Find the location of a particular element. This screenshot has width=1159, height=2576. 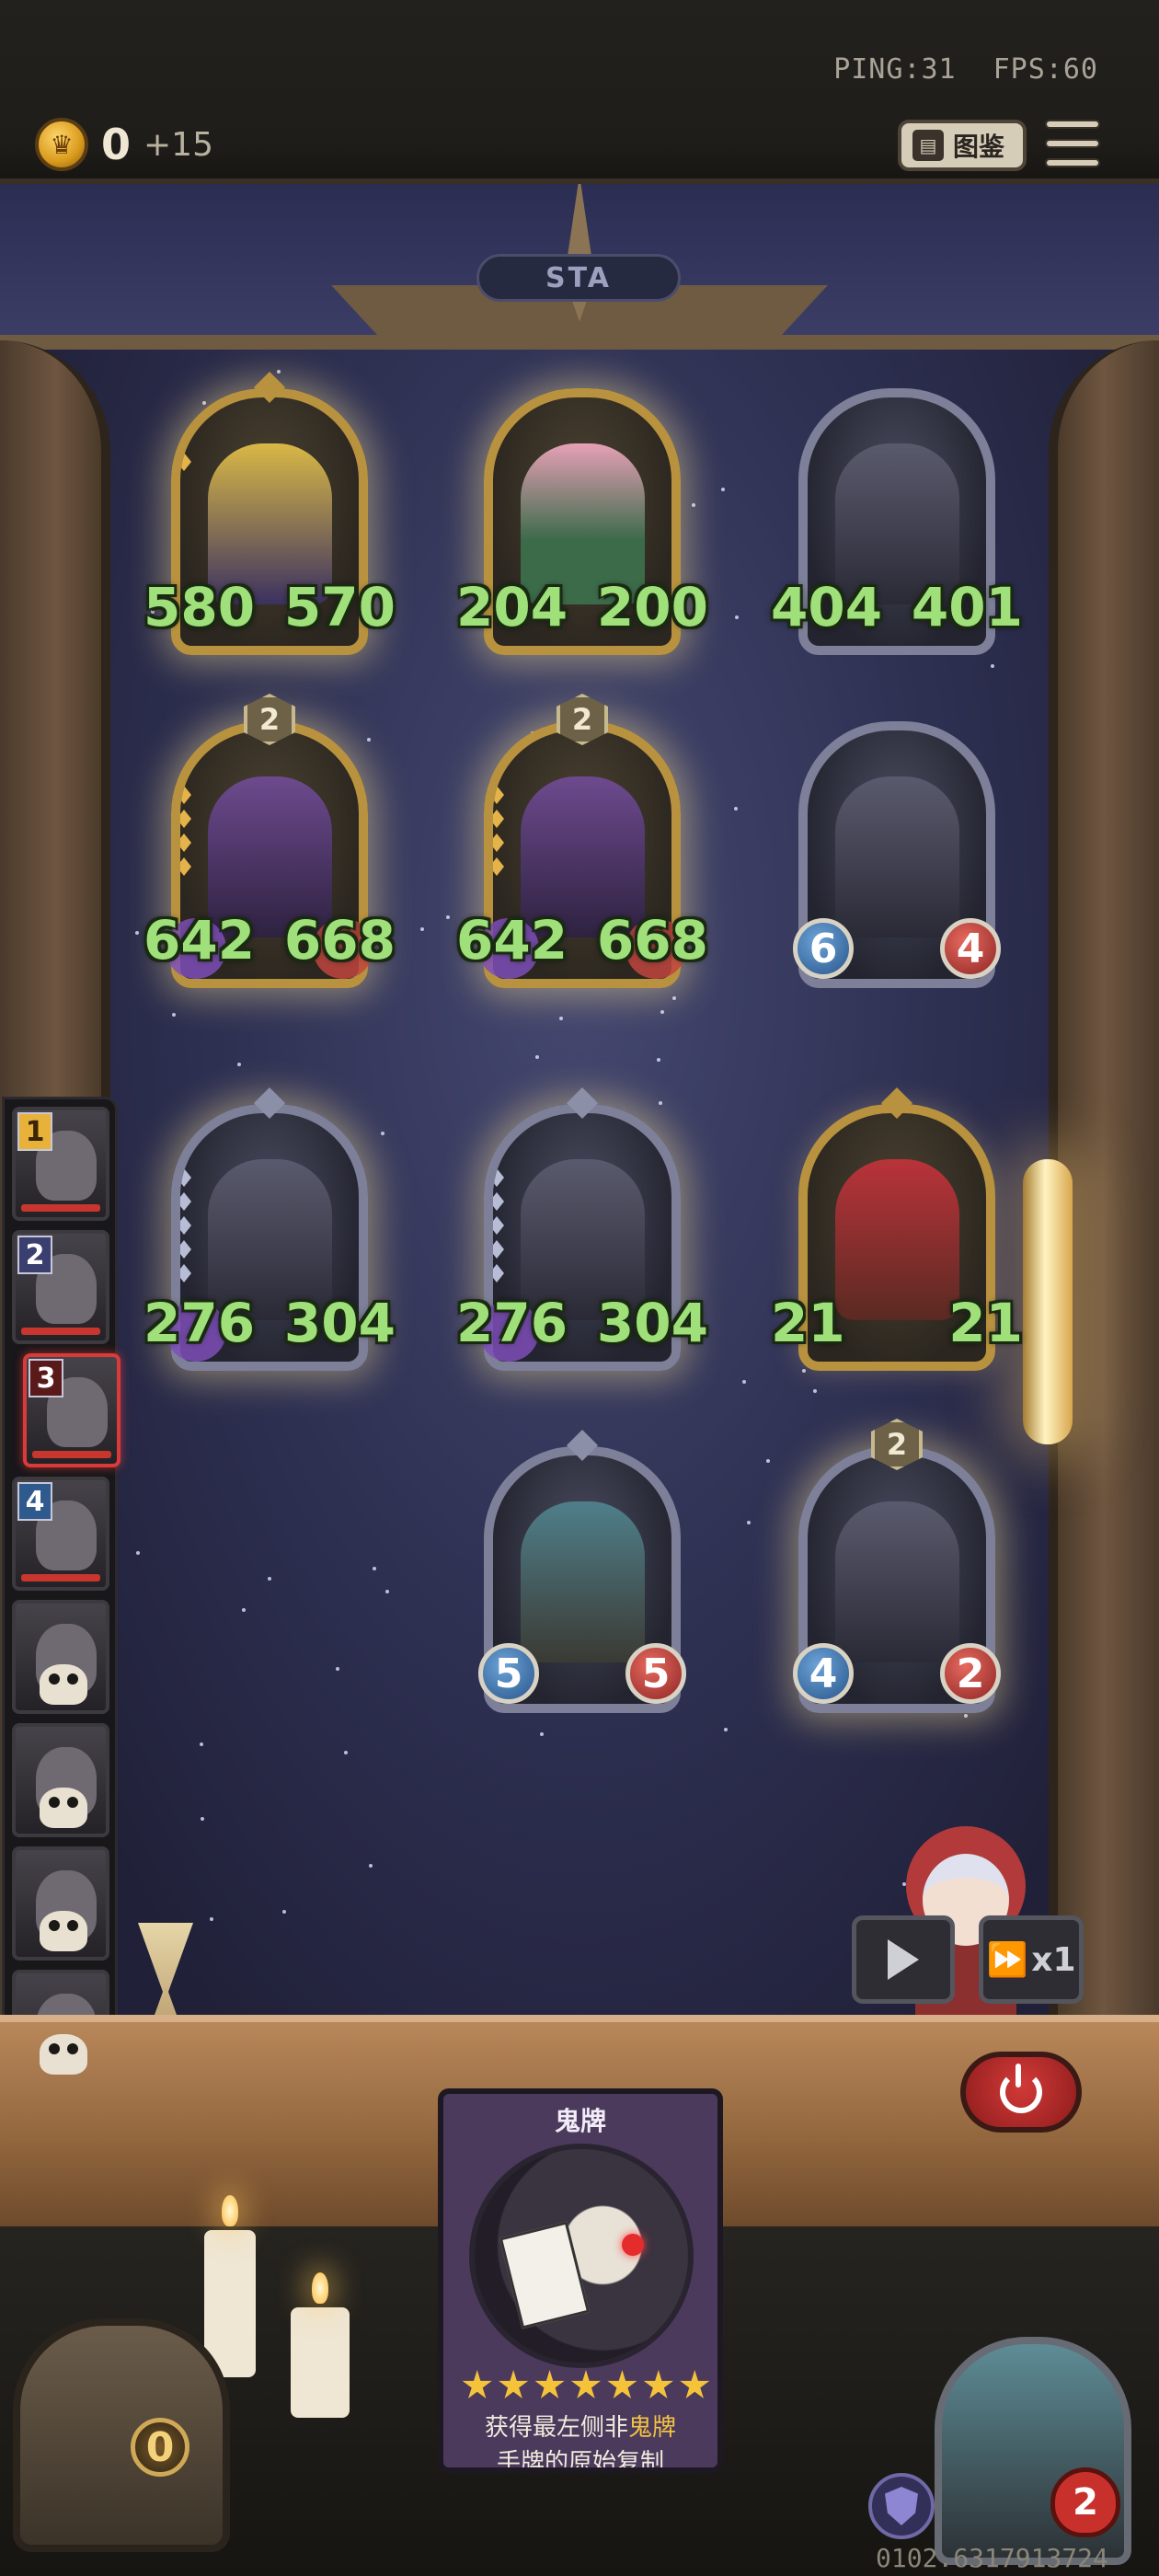

speed-button: ⏩ x1 is located at coordinates (1031, 1959).